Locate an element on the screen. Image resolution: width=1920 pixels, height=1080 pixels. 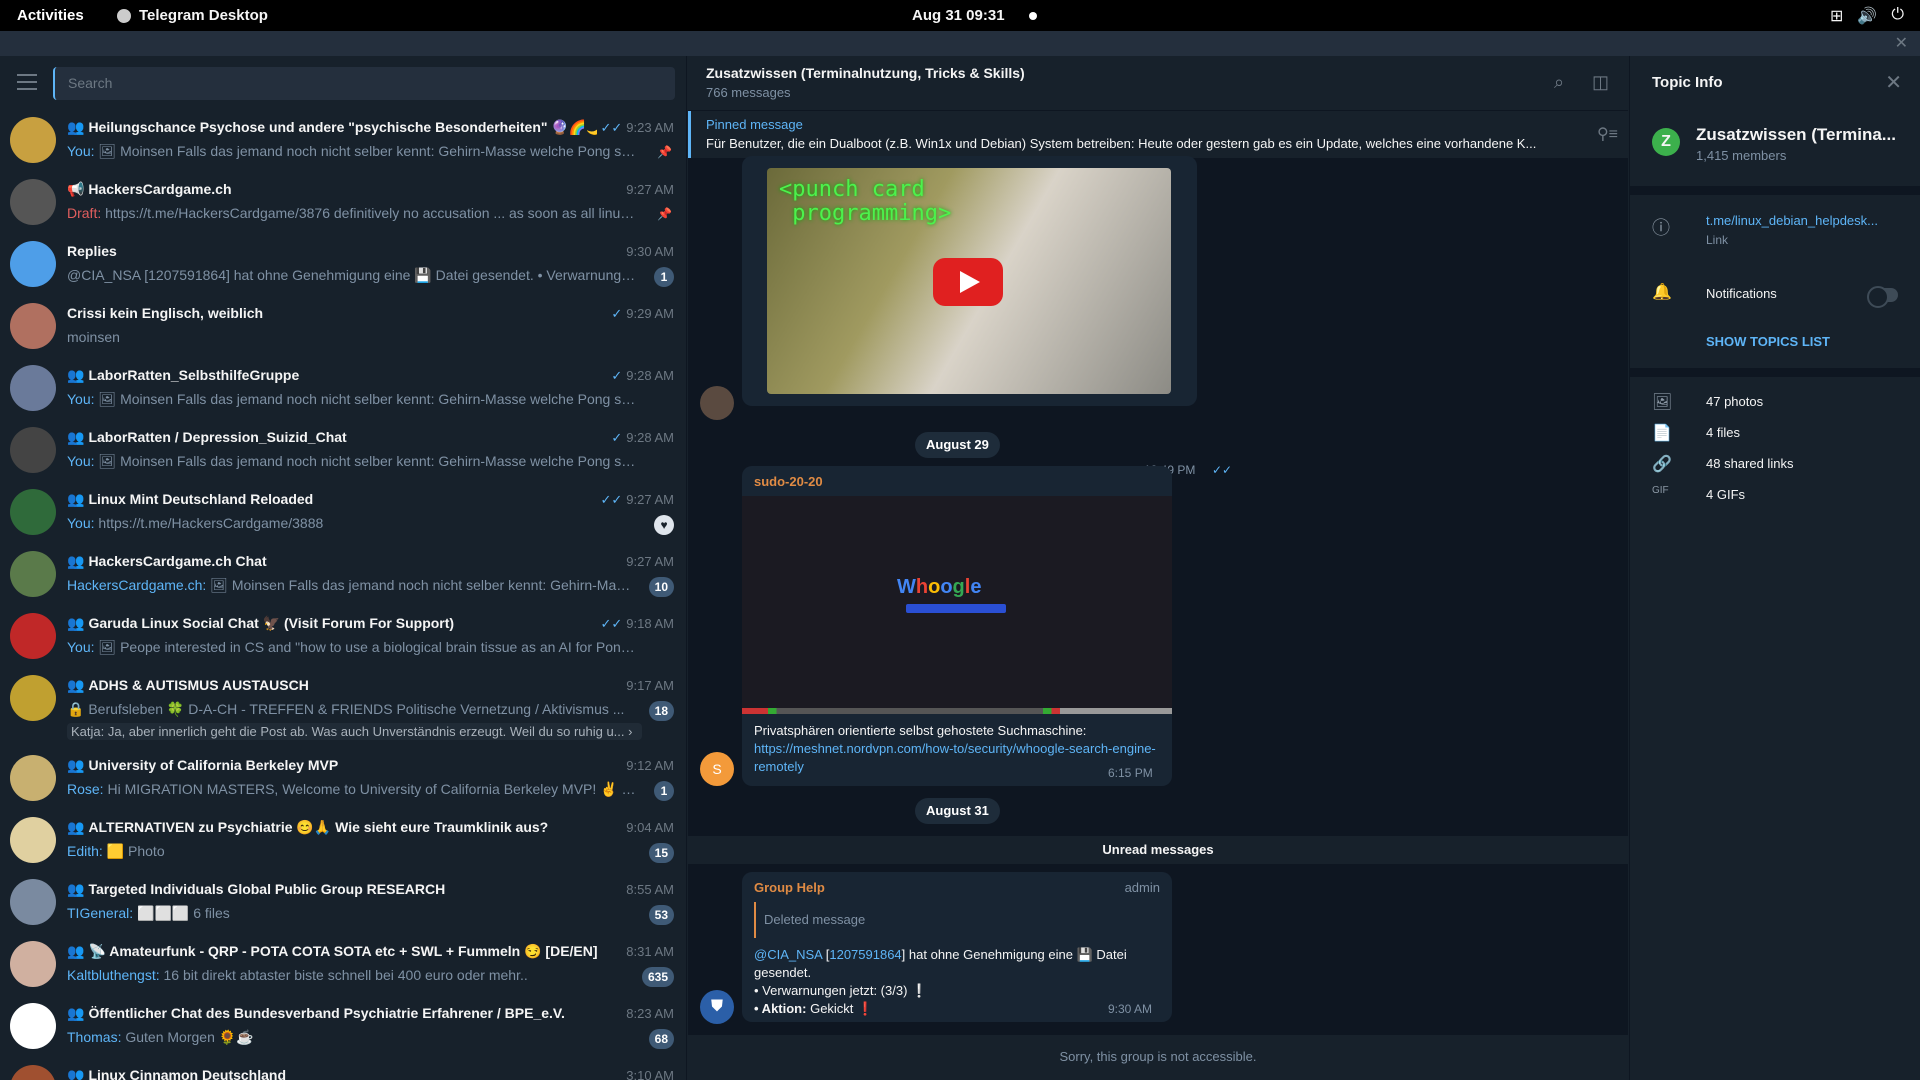
unread-badge: 15 is located at coordinates (661, 853).